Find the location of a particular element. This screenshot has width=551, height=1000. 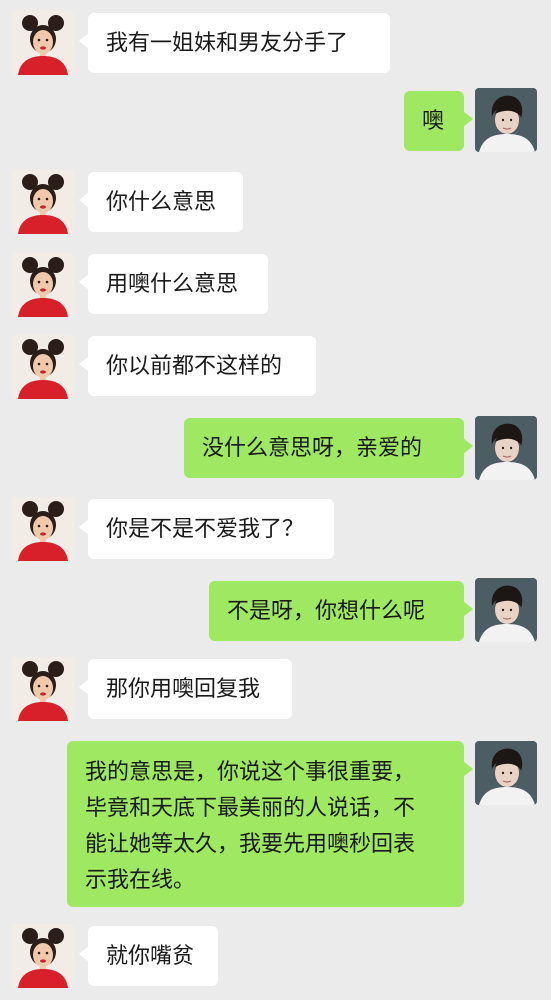

incoming-message-bubble: 你是不是不爱我了？ is located at coordinates (206, 529).